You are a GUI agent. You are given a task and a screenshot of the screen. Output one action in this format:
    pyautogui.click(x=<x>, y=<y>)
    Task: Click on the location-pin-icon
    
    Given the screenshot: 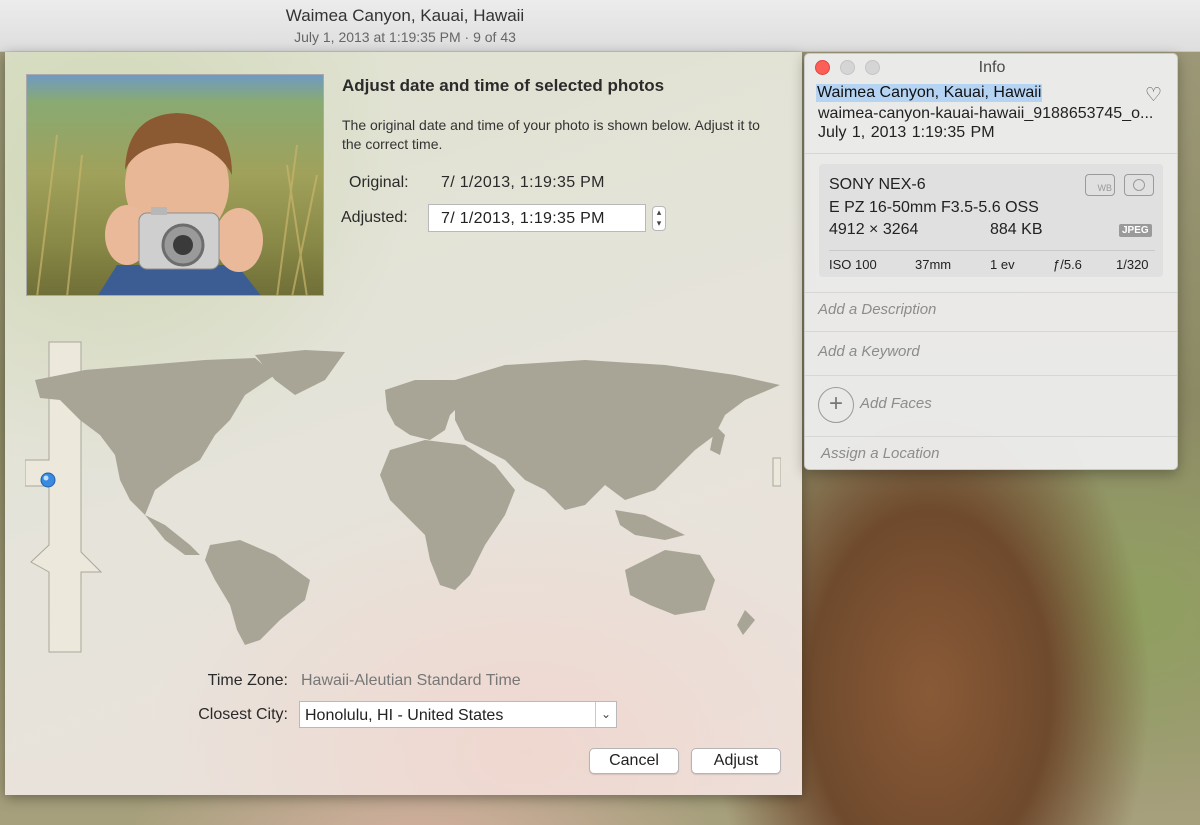 What is the action you would take?
    pyautogui.click(x=48, y=480)
    